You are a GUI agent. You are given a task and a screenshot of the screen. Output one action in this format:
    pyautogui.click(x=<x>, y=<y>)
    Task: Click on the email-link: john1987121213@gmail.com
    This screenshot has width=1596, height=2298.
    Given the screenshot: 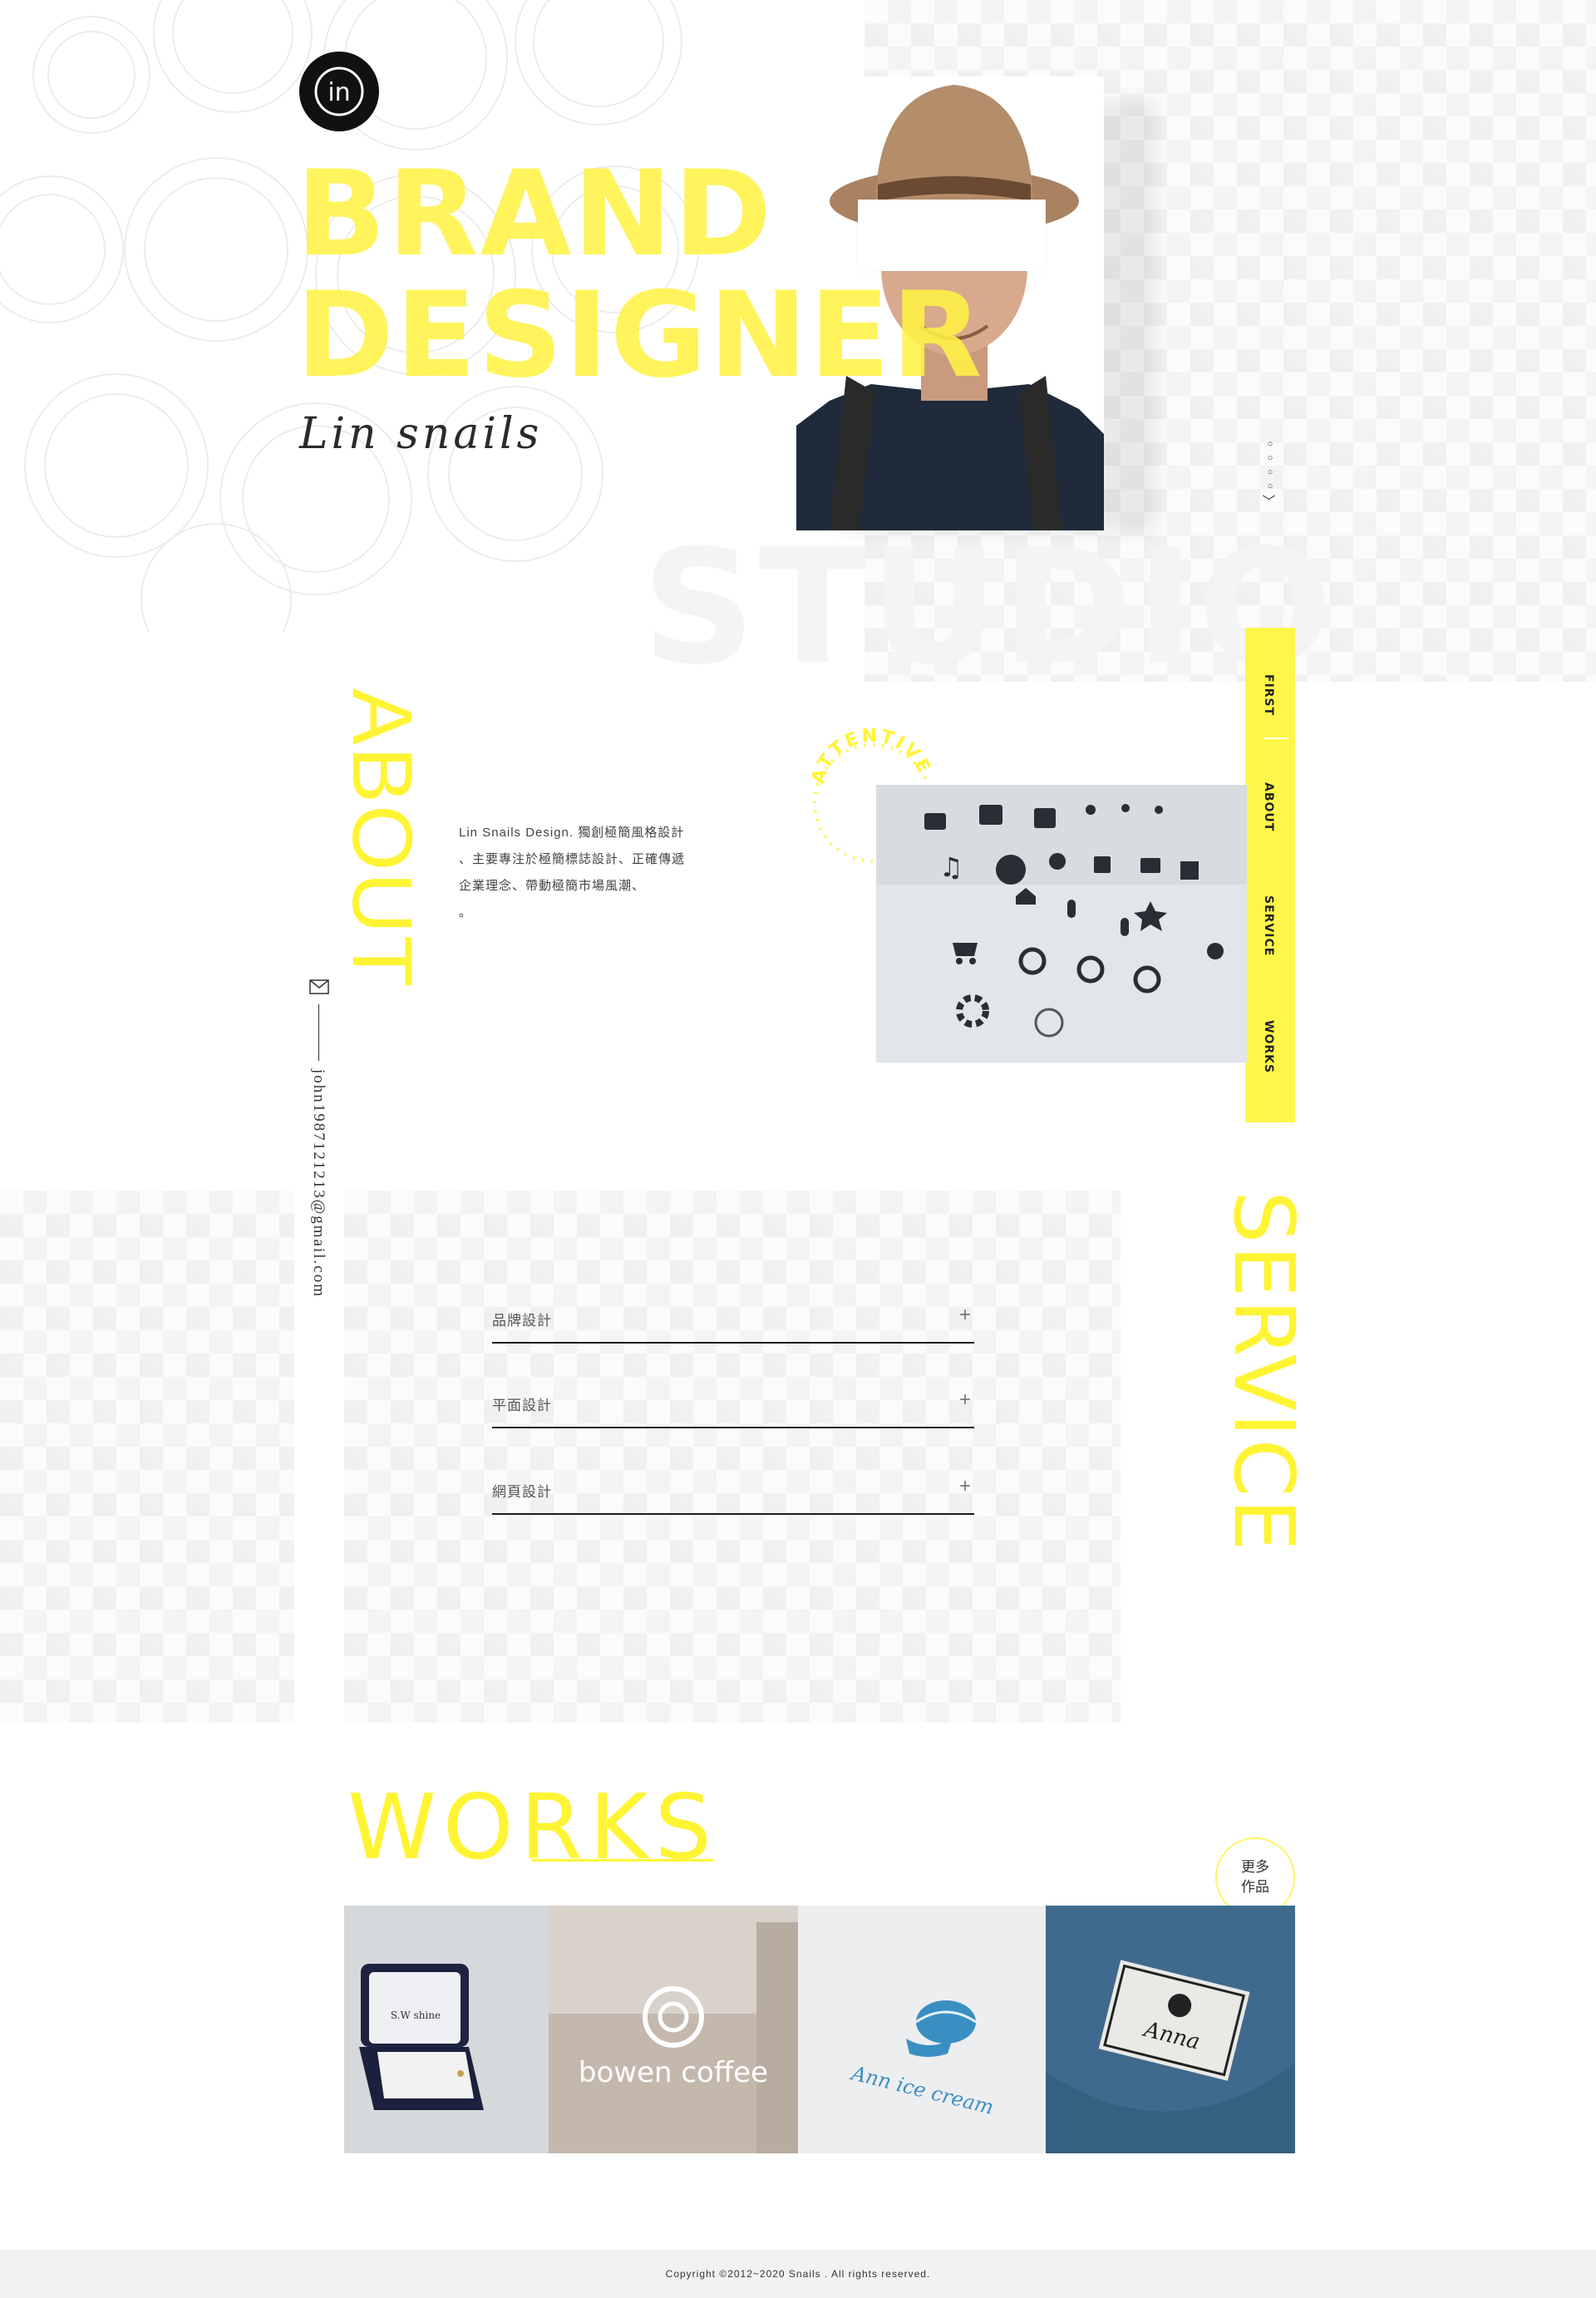 What is the action you would take?
    pyautogui.click(x=318, y=1183)
    